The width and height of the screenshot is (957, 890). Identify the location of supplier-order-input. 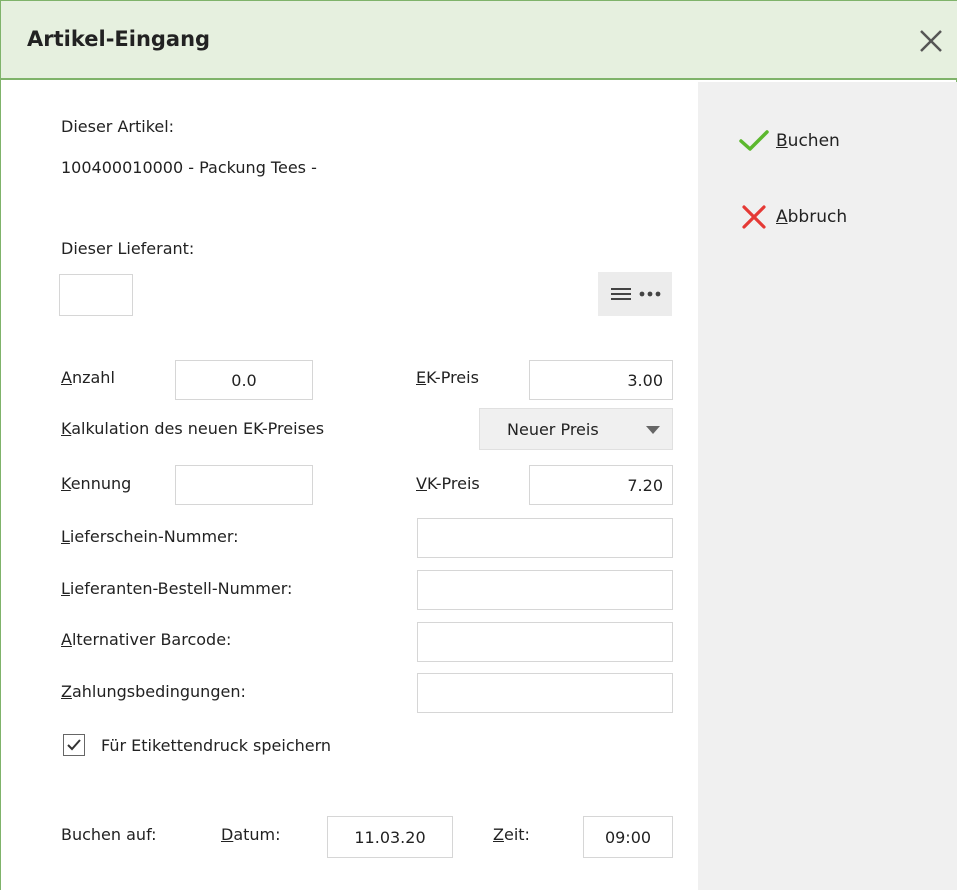
(545, 590).